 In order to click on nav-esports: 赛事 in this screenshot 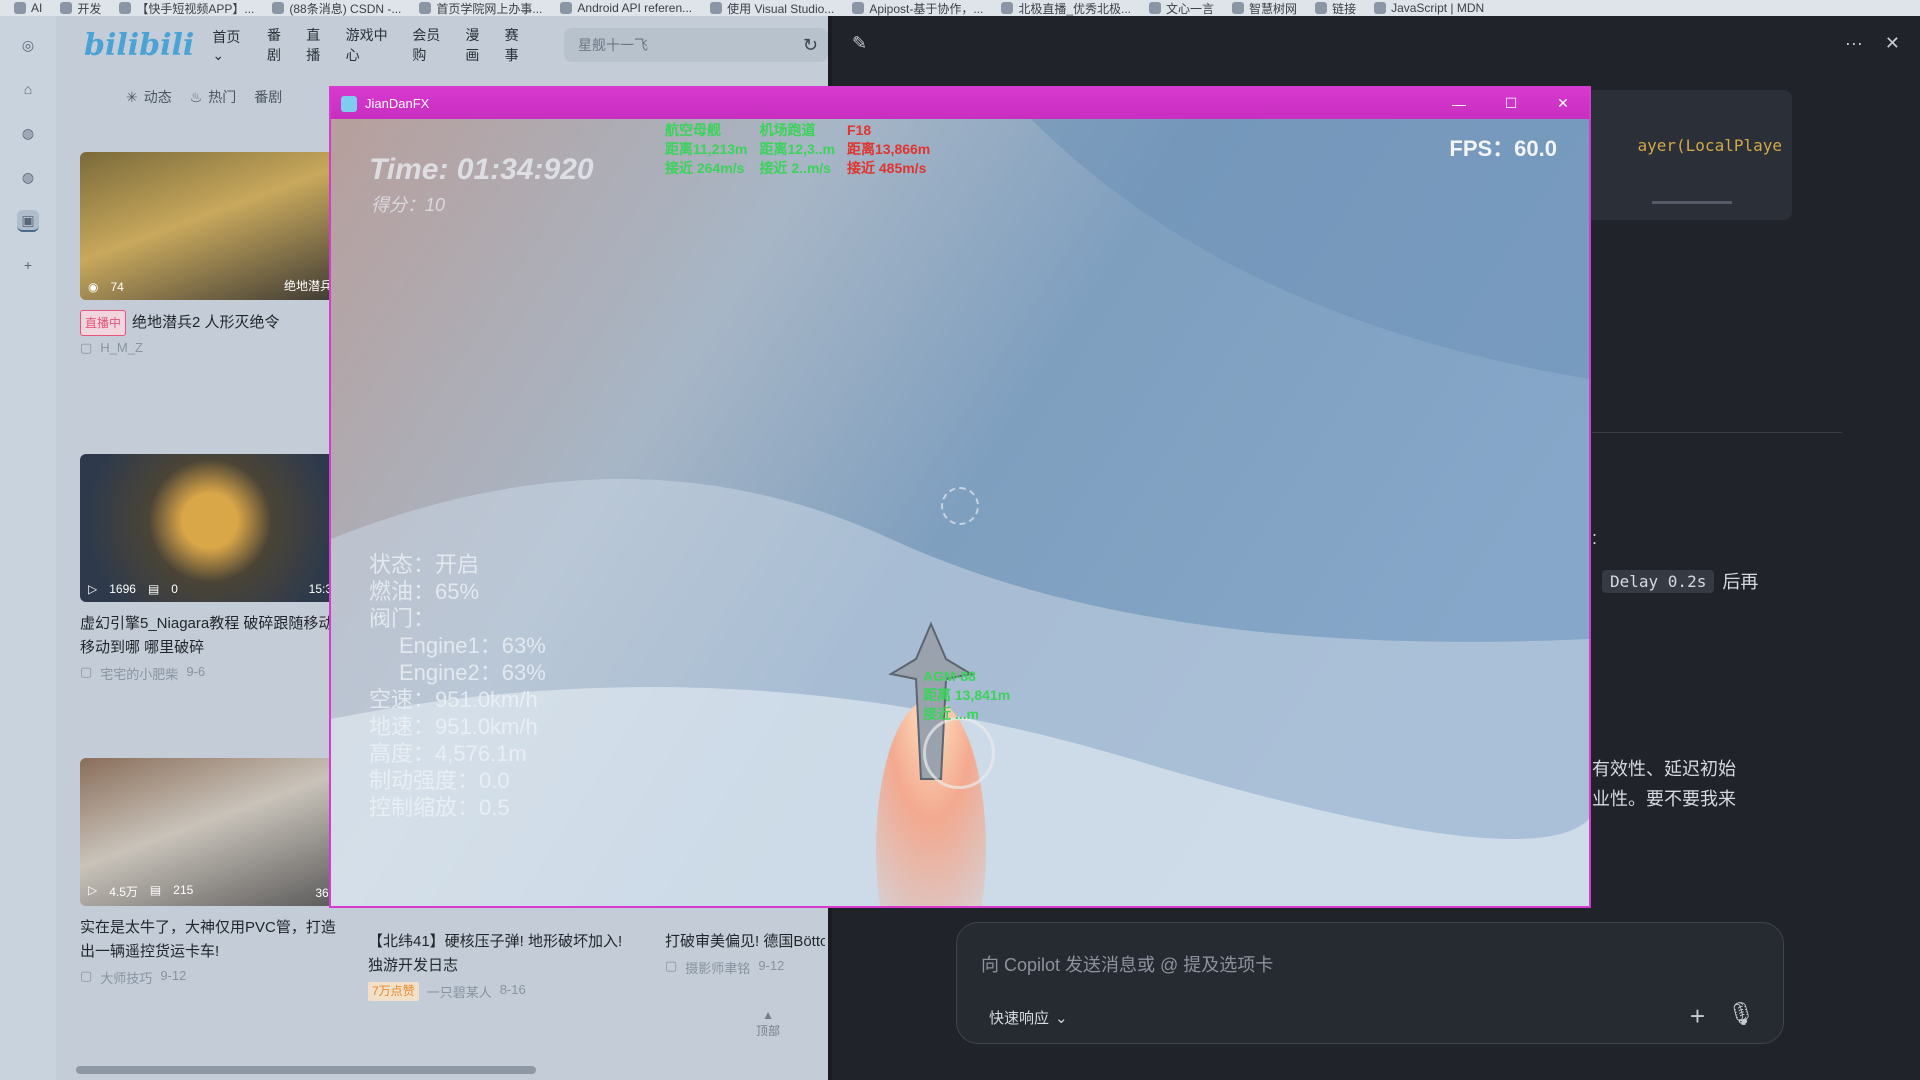, I will do `click(518, 45)`.